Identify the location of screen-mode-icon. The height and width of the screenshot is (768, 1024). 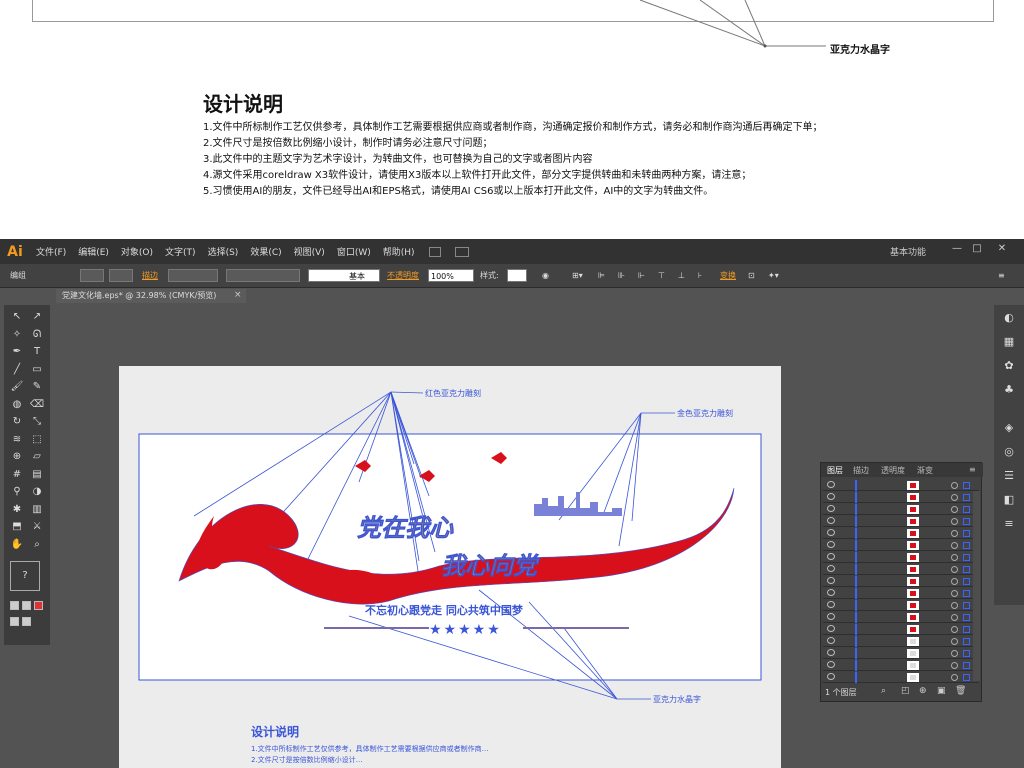
(26, 621).